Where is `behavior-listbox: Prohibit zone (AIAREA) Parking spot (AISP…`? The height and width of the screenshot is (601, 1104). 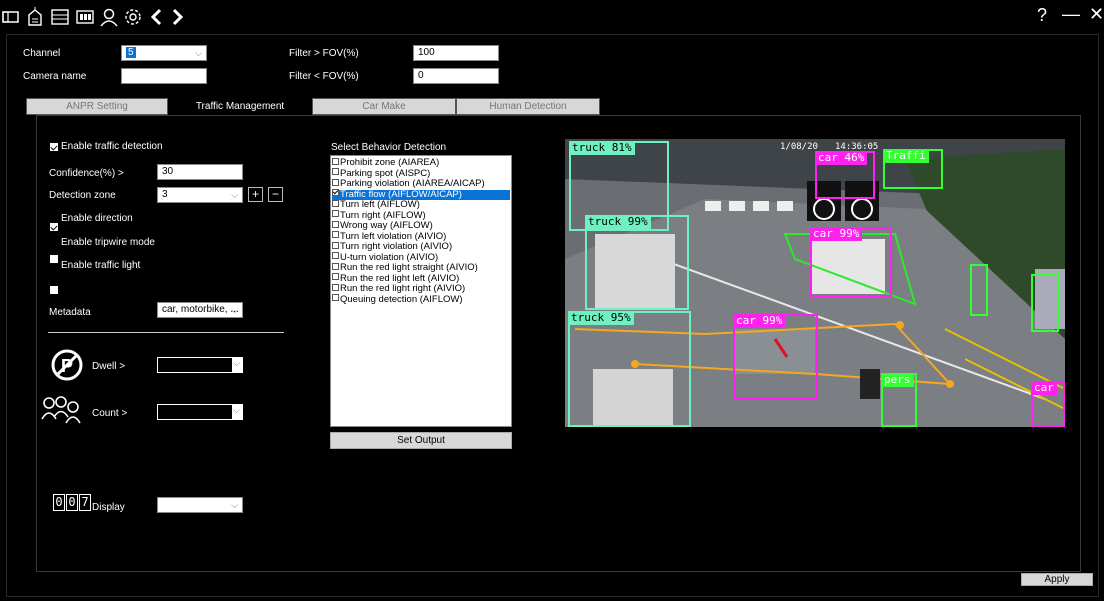
behavior-listbox: Prohibit zone (AIAREA) Parking spot (AISP… is located at coordinates (421, 291).